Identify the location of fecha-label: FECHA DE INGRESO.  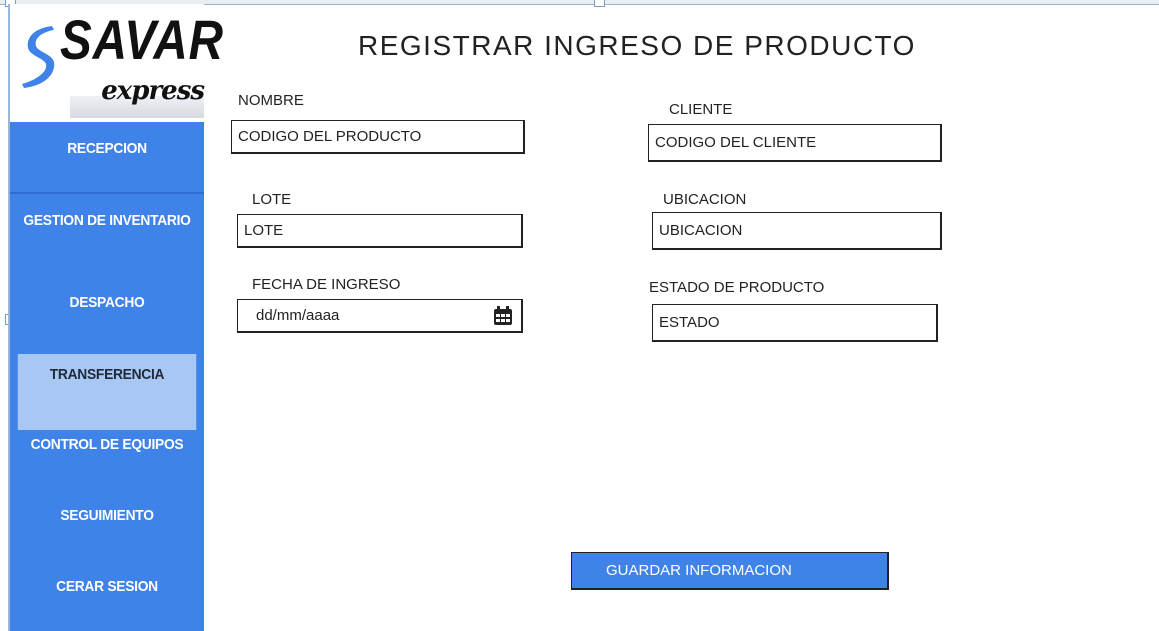
(326, 284).